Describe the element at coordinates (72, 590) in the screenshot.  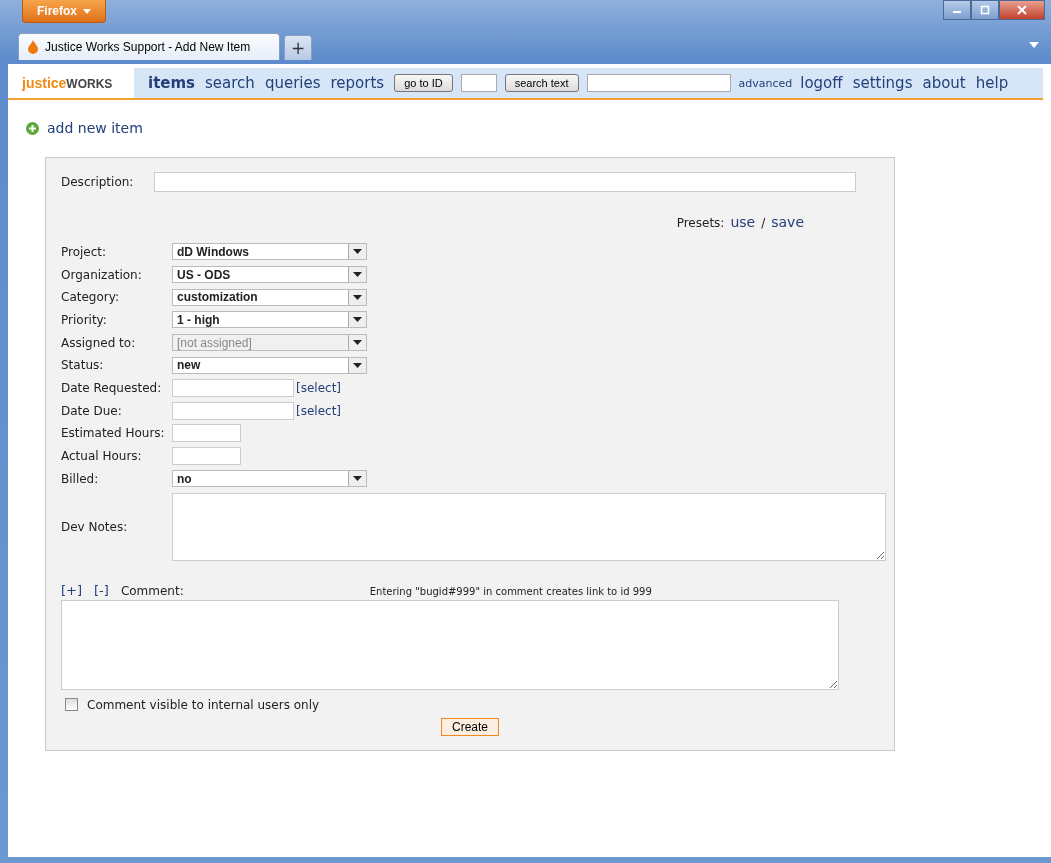
I see `expand-link: [+]` at that location.